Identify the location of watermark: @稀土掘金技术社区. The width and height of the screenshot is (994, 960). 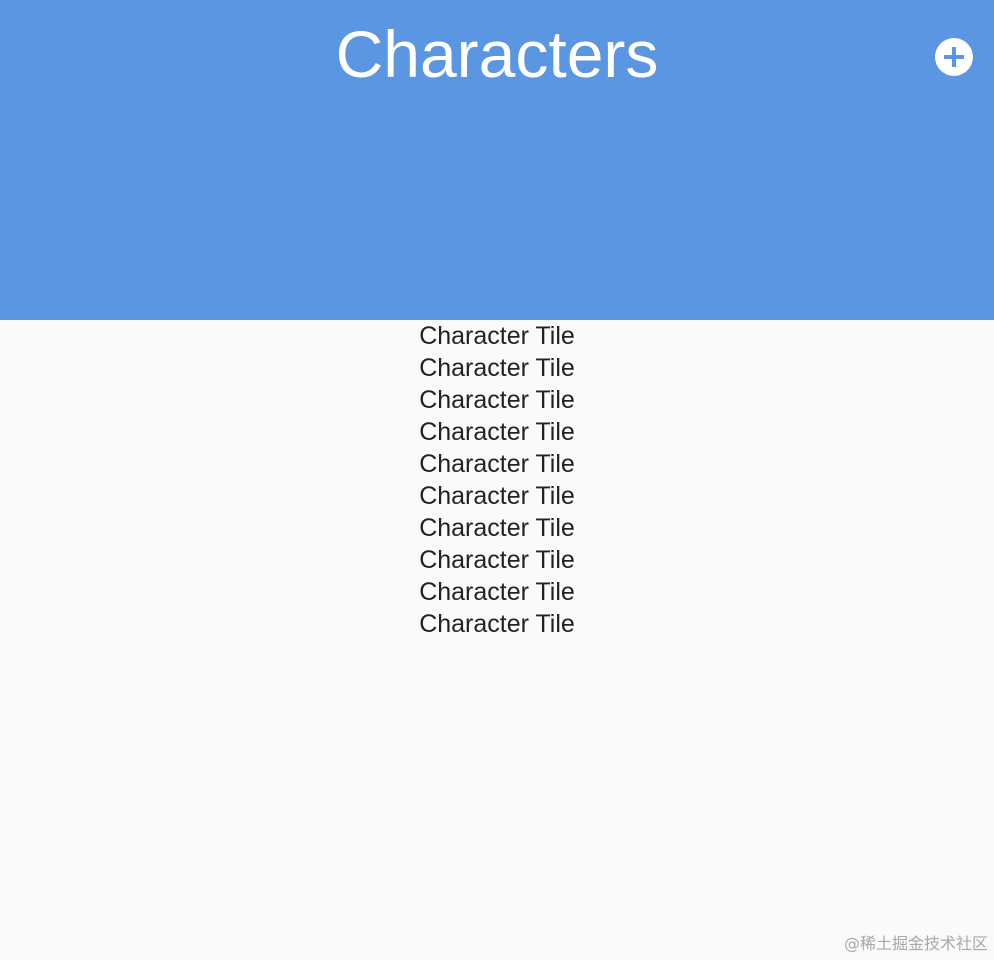
(915, 943).